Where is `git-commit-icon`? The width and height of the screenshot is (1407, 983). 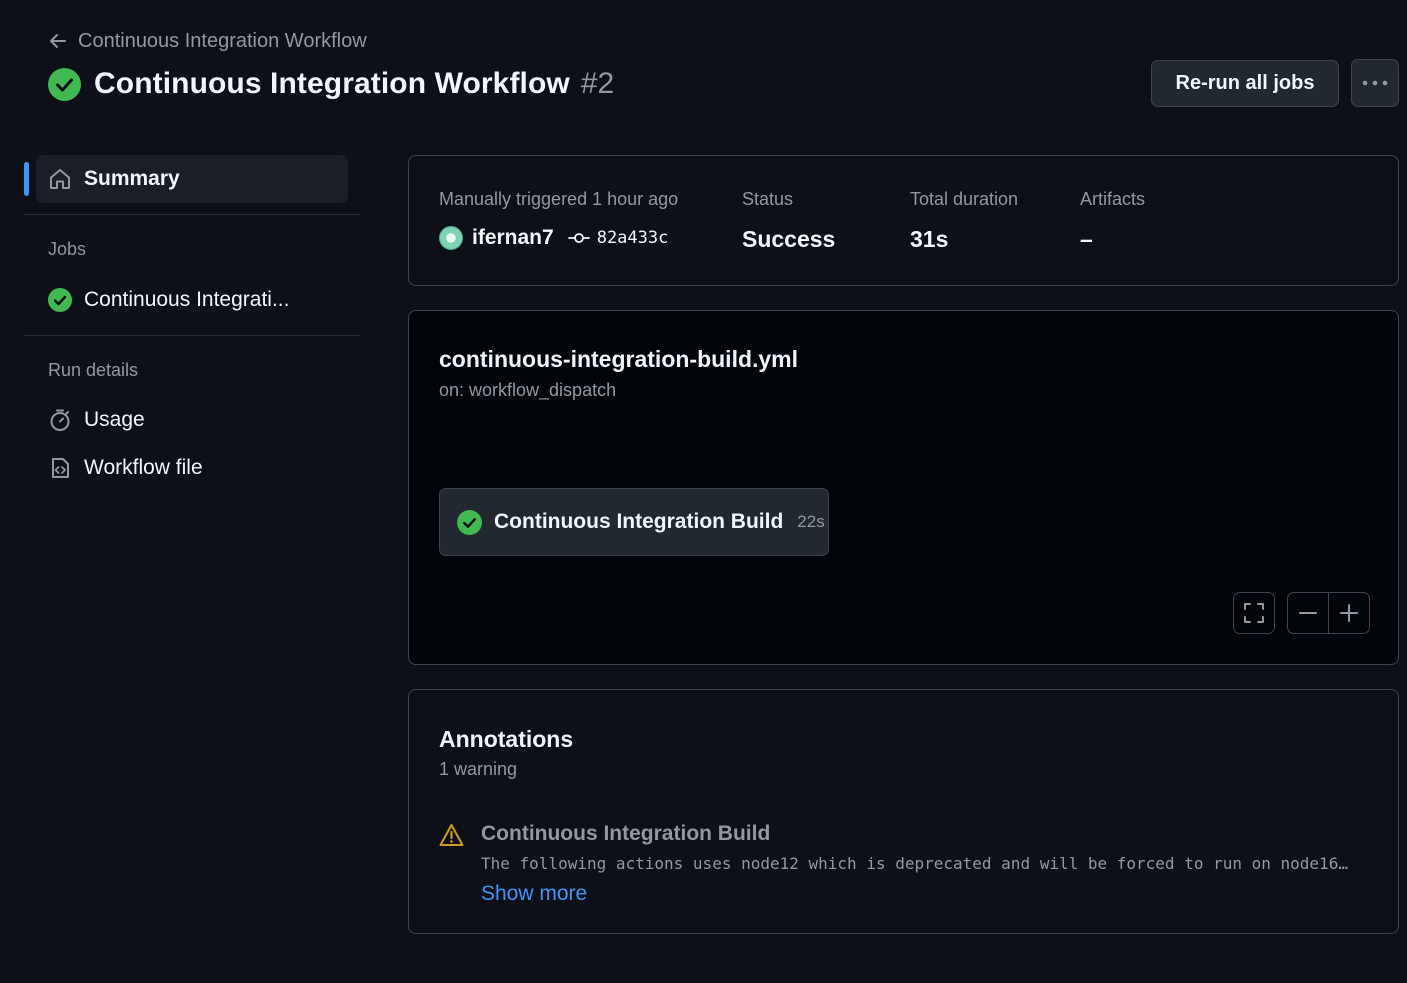
git-commit-icon is located at coordinates (578, 238).